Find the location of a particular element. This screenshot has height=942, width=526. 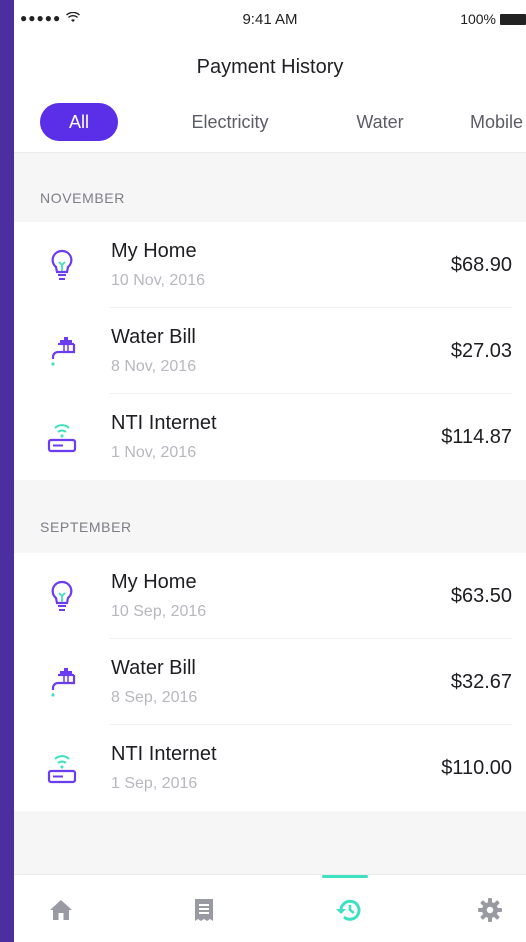

nav-home is located at coordinates (61, 908).